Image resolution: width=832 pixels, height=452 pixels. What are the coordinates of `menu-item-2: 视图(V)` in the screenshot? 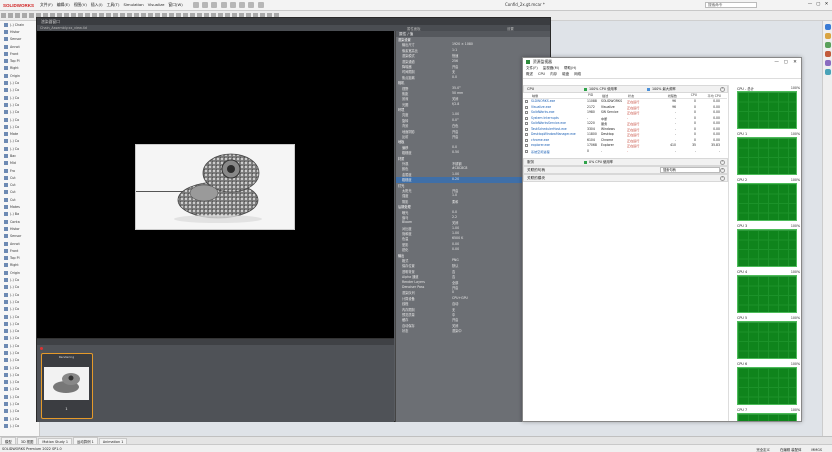 It's located at (80, 4).